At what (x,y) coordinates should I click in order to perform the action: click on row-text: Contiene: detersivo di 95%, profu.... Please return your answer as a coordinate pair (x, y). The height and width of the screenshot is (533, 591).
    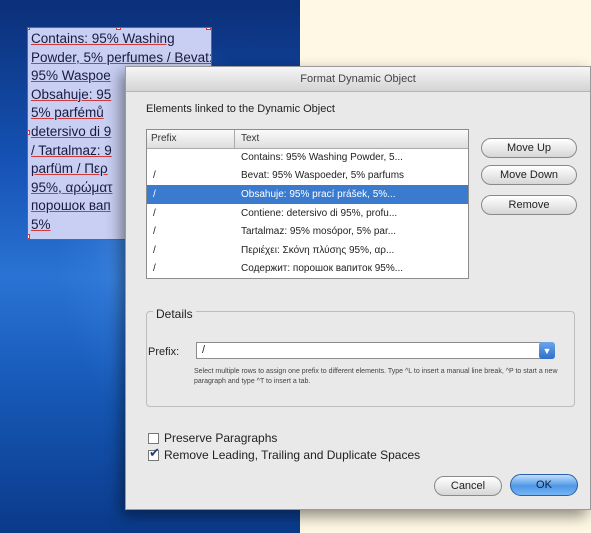
    Looking at the image, I should click on (319, 213).